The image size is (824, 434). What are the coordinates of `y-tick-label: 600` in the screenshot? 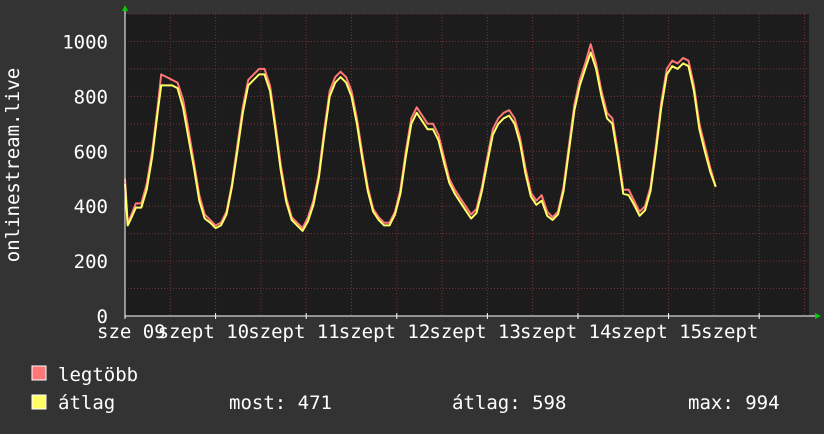 It's located at (91, 152).